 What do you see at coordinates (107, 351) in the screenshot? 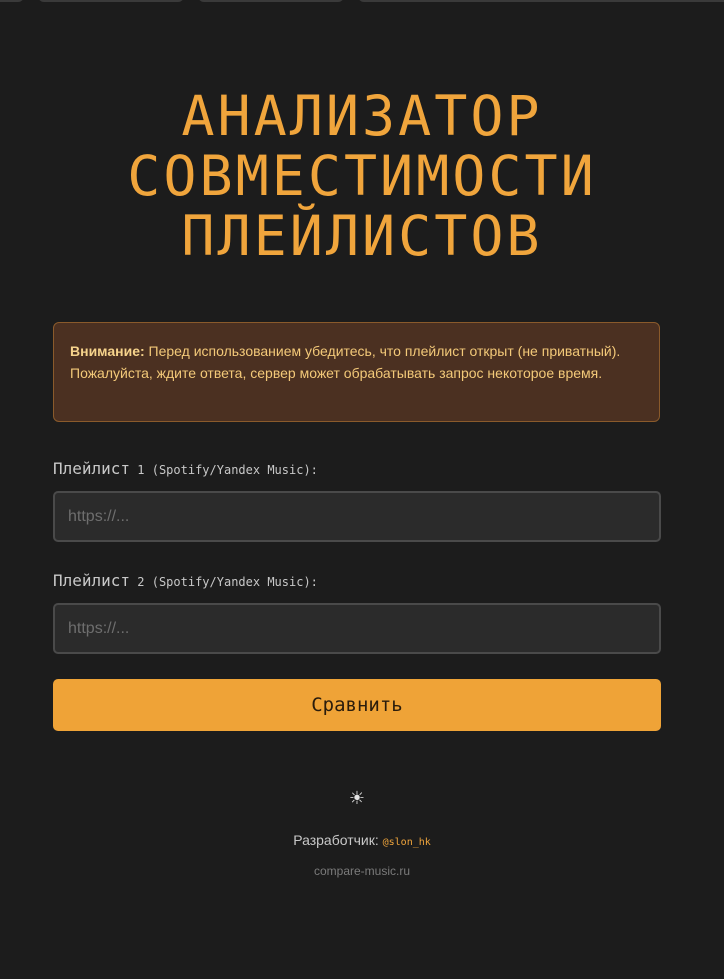
I see `warning-label: Внимание:` at bounding box center [107, 351].